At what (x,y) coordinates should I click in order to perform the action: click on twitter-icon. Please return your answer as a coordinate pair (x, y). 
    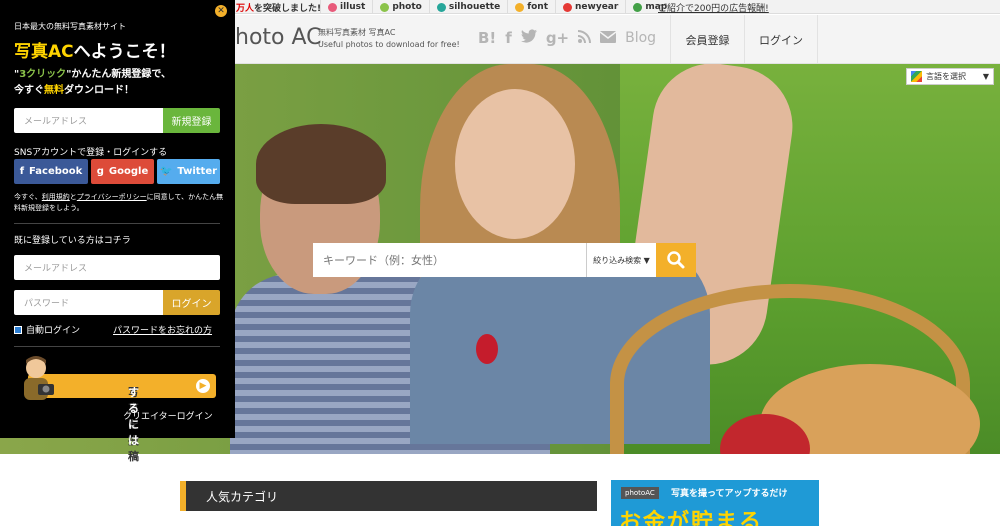
    Looking at the image, I should click on (528, 38).